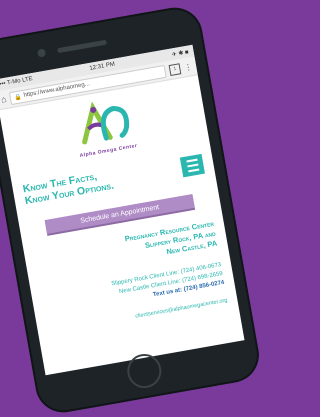  I want to click on menu-icon: ⋮, so click(187, 67).